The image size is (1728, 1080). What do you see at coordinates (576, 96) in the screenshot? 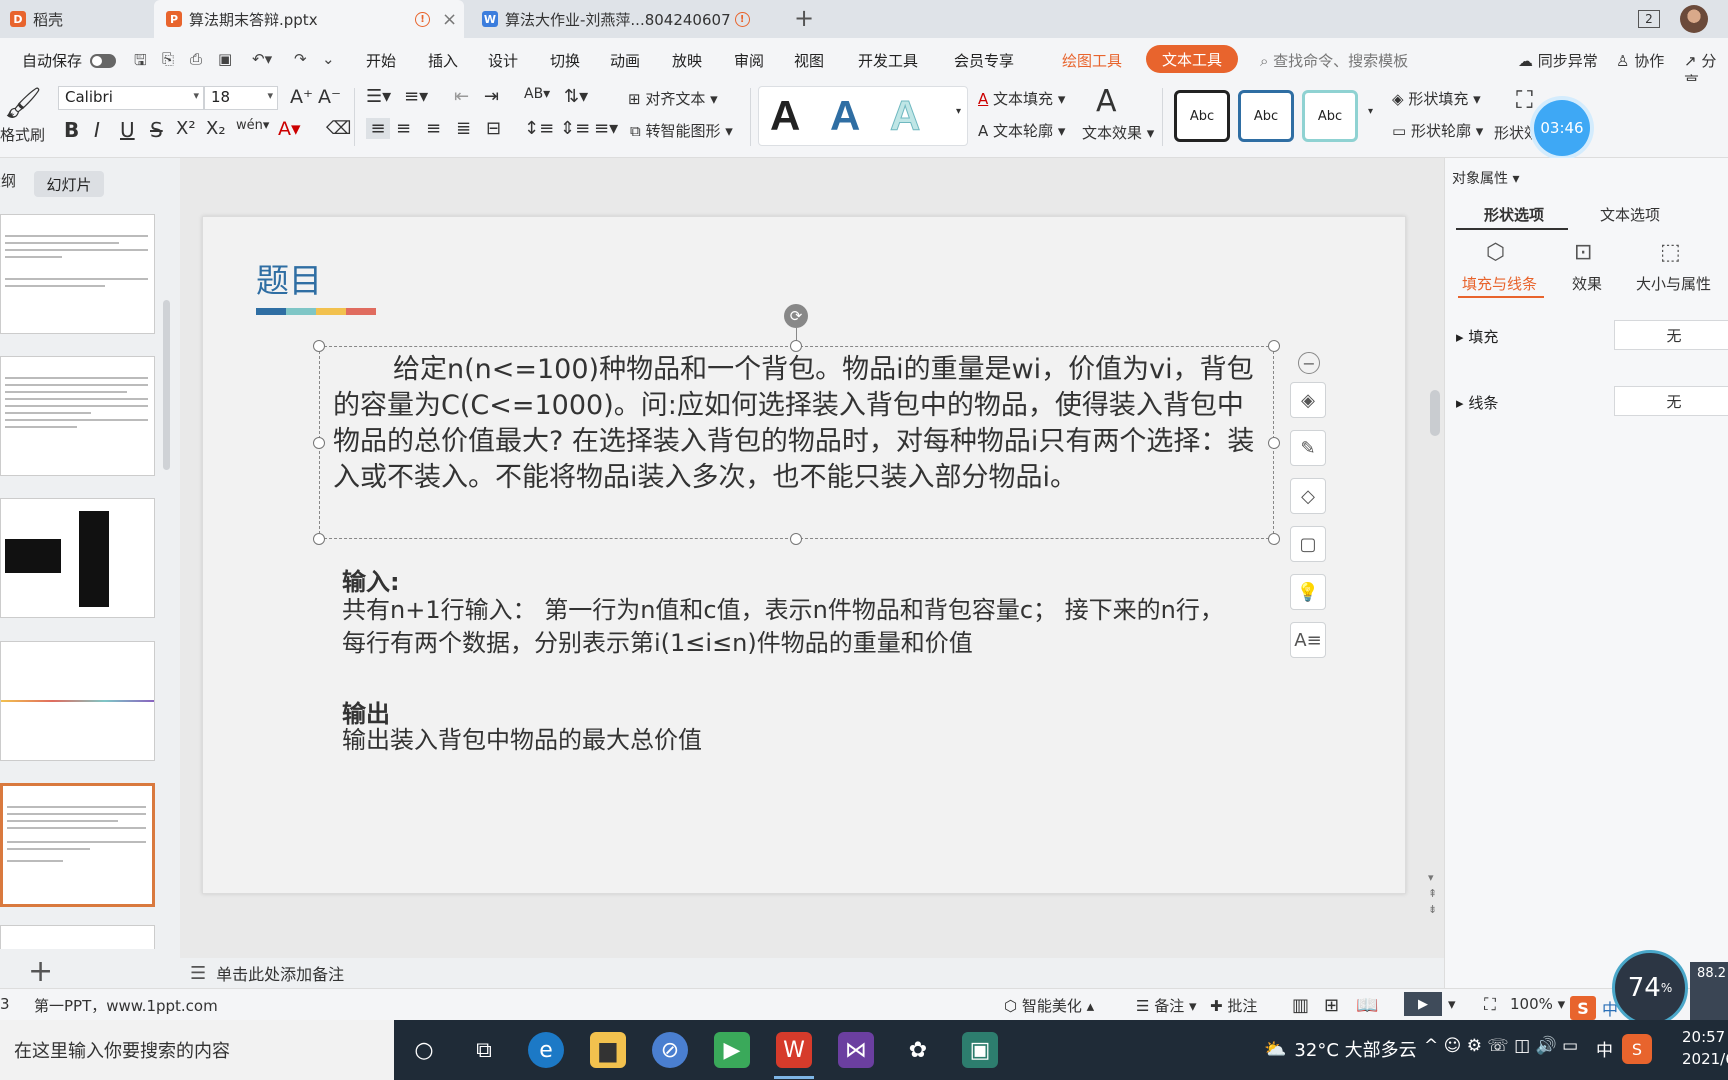
I see `sort-icon: ⇅▾` at bounding box center [576, 96].